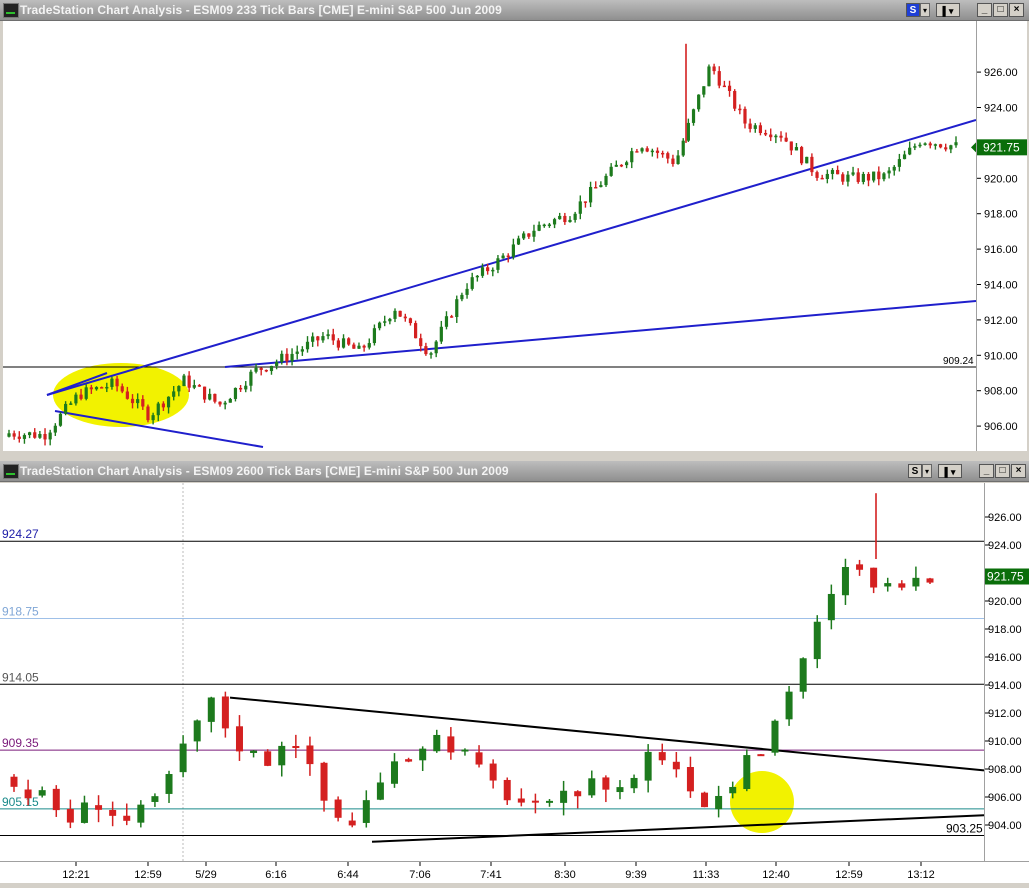 The width and height of the screenshot is (1029, 888). I want to click on ascending-trend-line, so click(678, 828).